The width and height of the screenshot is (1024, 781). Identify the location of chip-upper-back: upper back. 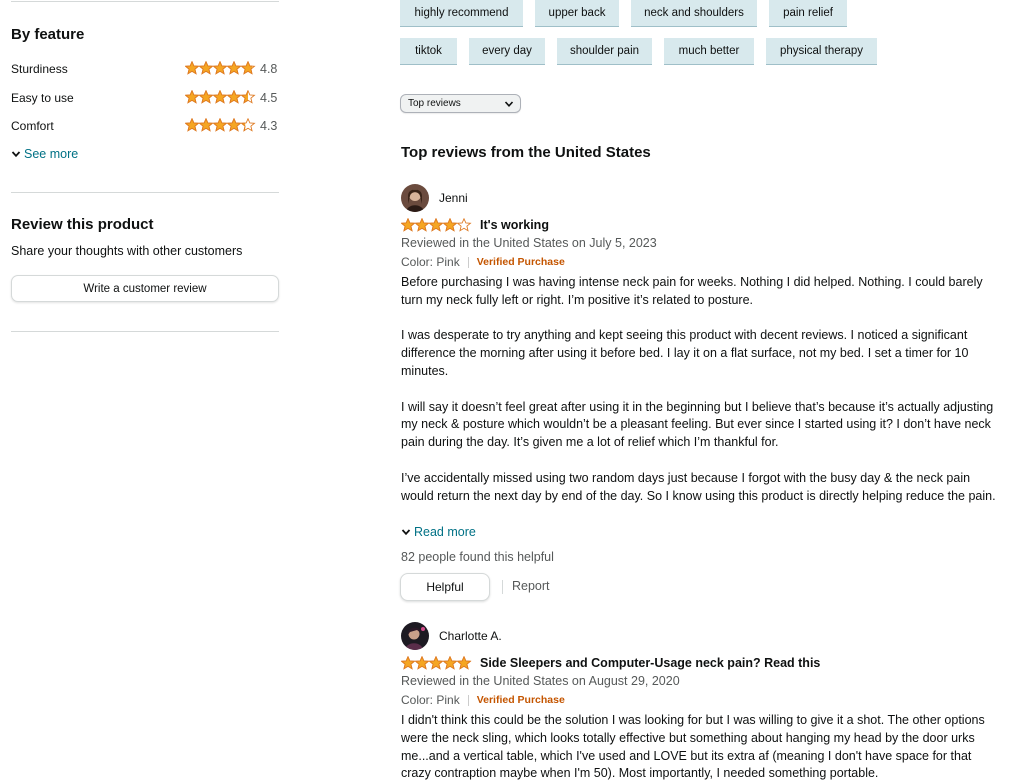
(577, 13).